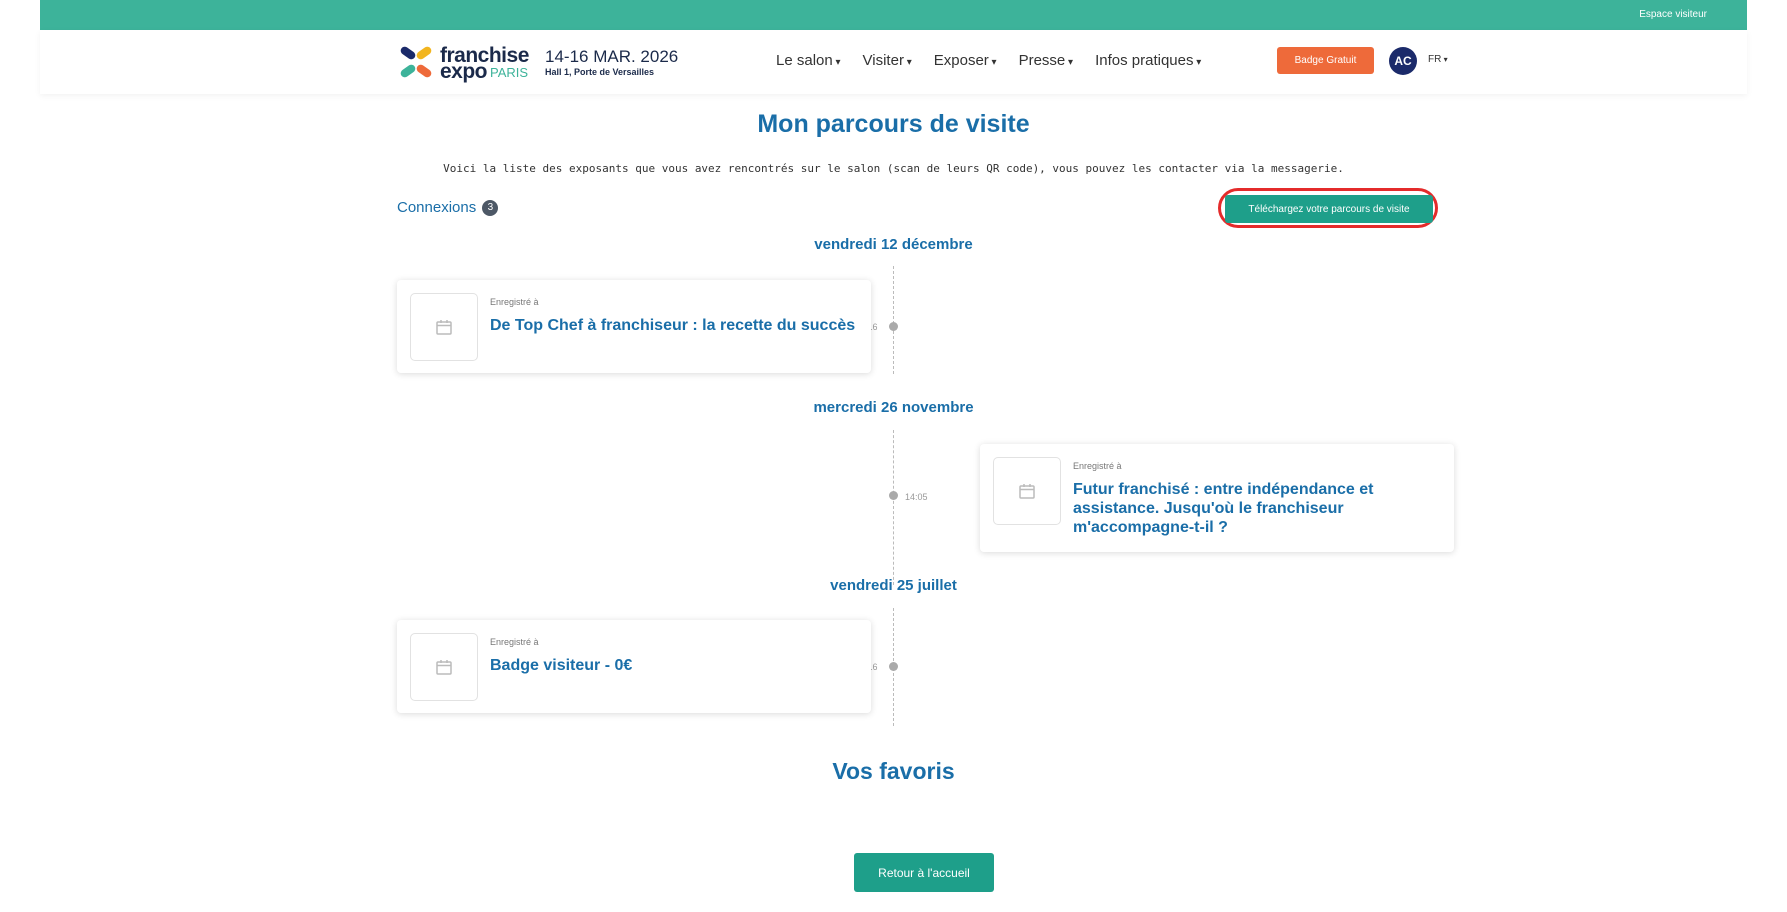 This screenshot has width=1787, height=912. I want to click on back-home-button: Retour à l'accueil, so click(924, 872).